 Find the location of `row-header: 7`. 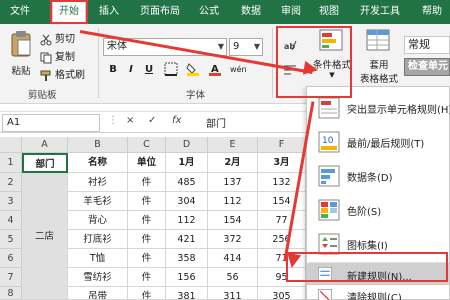

row-header: 7 is located at coordinates (11, 277).